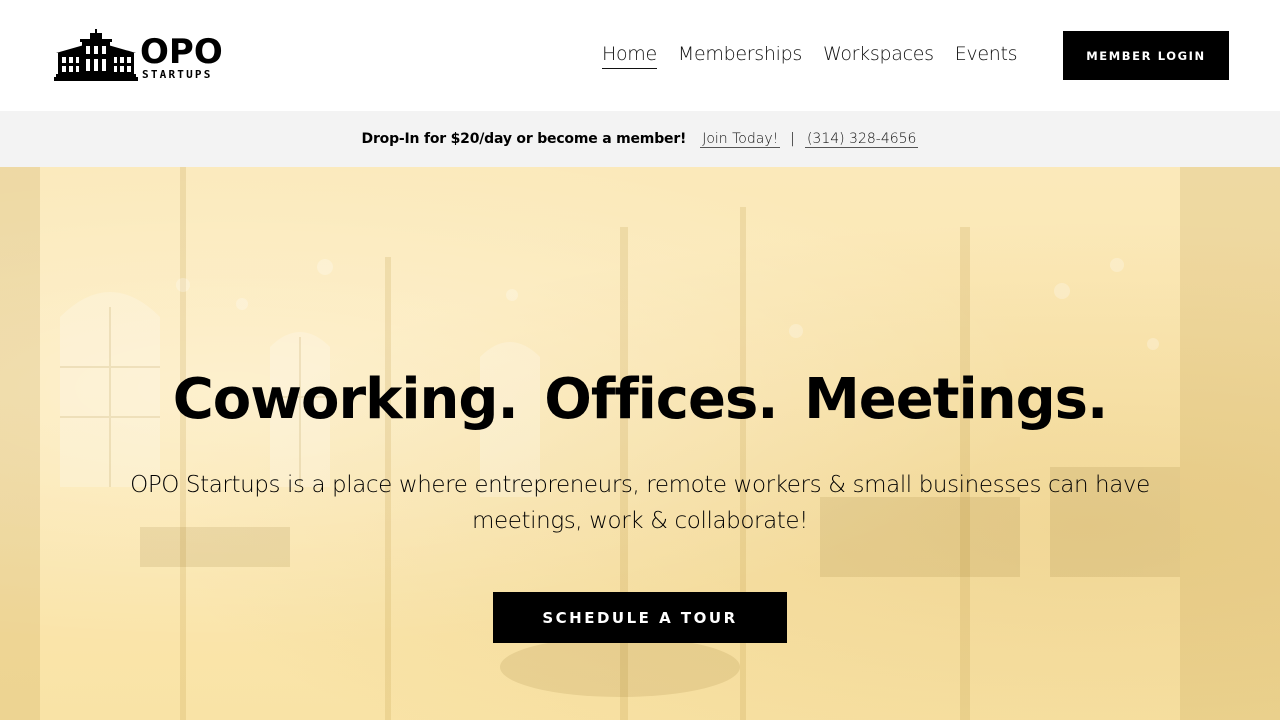 The height and width of the screenshot is (720, 1280). Describe the element at coordinates (810, 54) in the screenshot. I see `main-nav: Home Memberships Workspaces Events` at that location.